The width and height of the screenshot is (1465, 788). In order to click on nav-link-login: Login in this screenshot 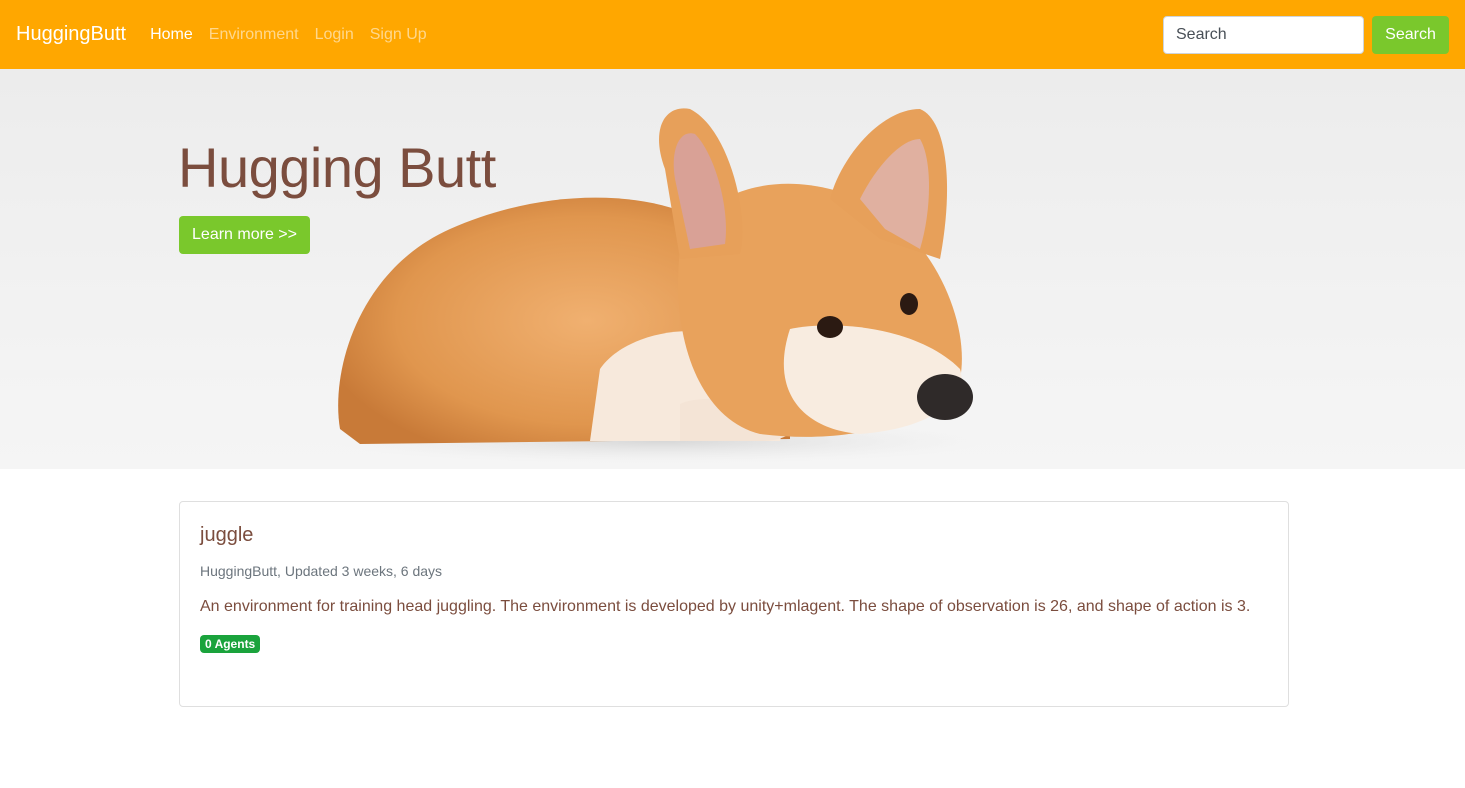, I will do `click(334, 35)`.